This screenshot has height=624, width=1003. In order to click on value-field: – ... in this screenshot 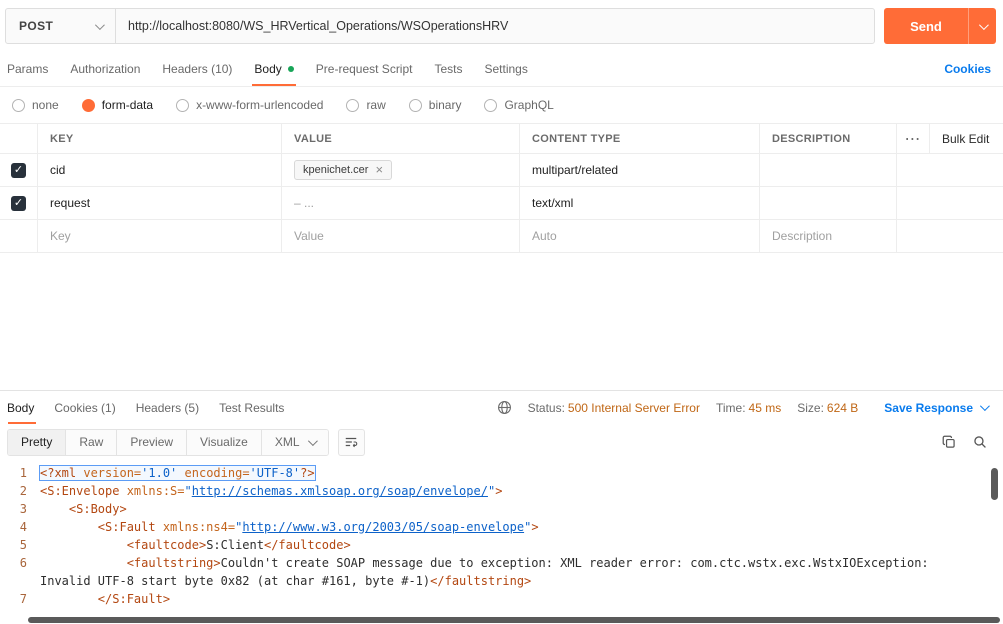, I will do `click(401, 203)`.